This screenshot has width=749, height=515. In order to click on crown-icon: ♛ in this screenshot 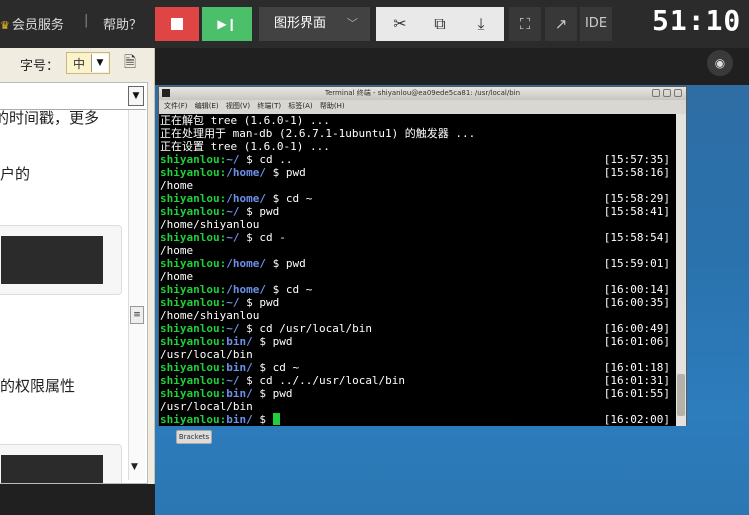, I will do `click(5, 25)`.